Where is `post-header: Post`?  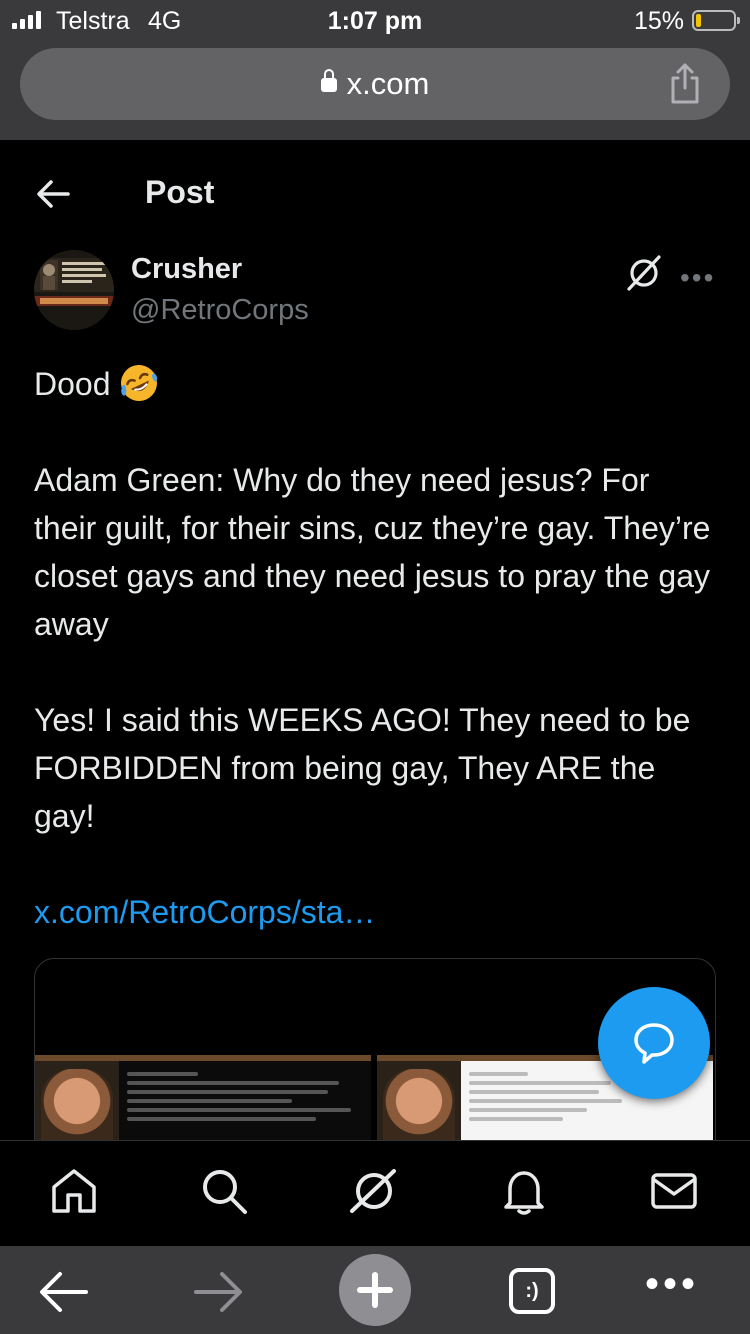 post-header: Post is located at coordinates (375, 194).